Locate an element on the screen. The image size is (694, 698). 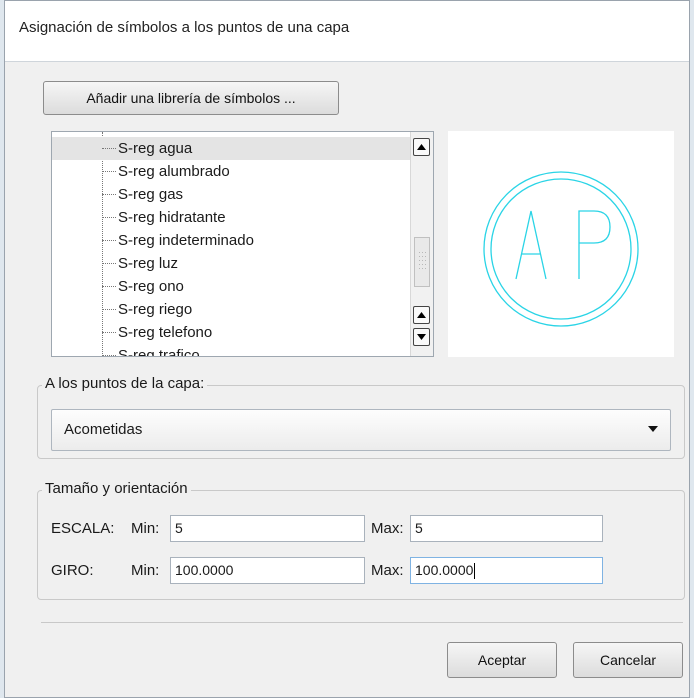
giro-max-input: 100.0000 is located at coordinates (506, 570).